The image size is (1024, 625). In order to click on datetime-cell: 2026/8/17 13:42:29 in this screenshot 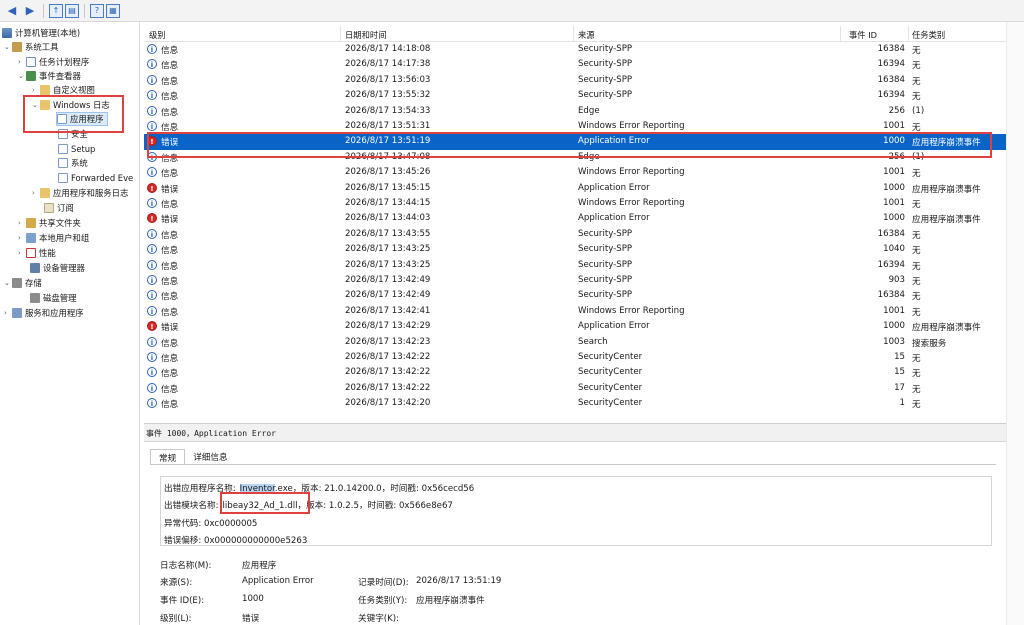, I will do `click(388, 326)`.